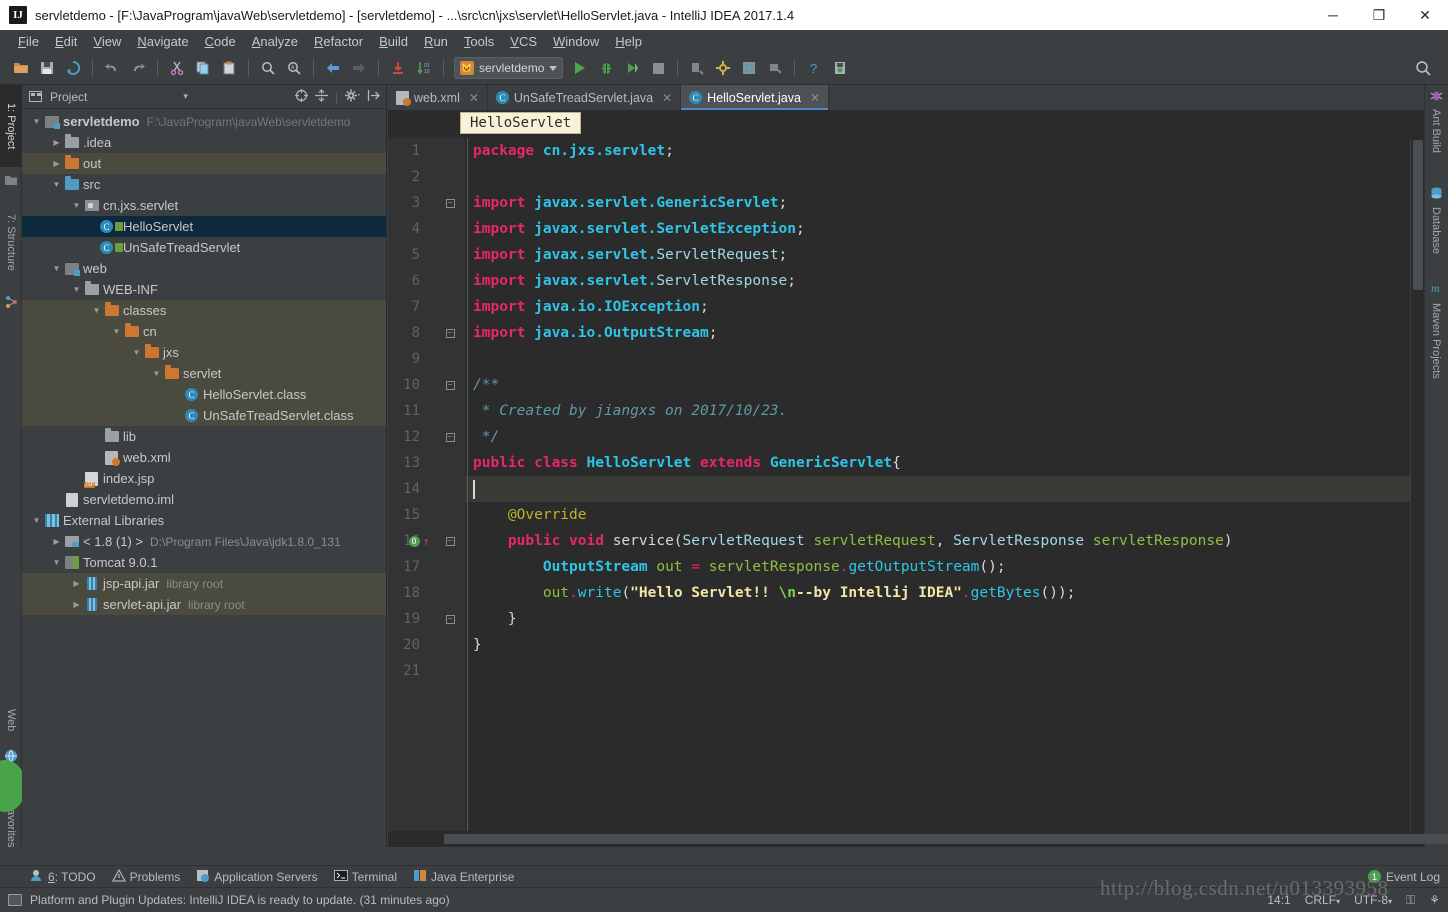 The width and height of the screenshot is (1448, 912). What do you see at coordinates (1434, 900) in the screenshot?
I see `inspection-icon: ⚘` at bounding box center [1434, 900].